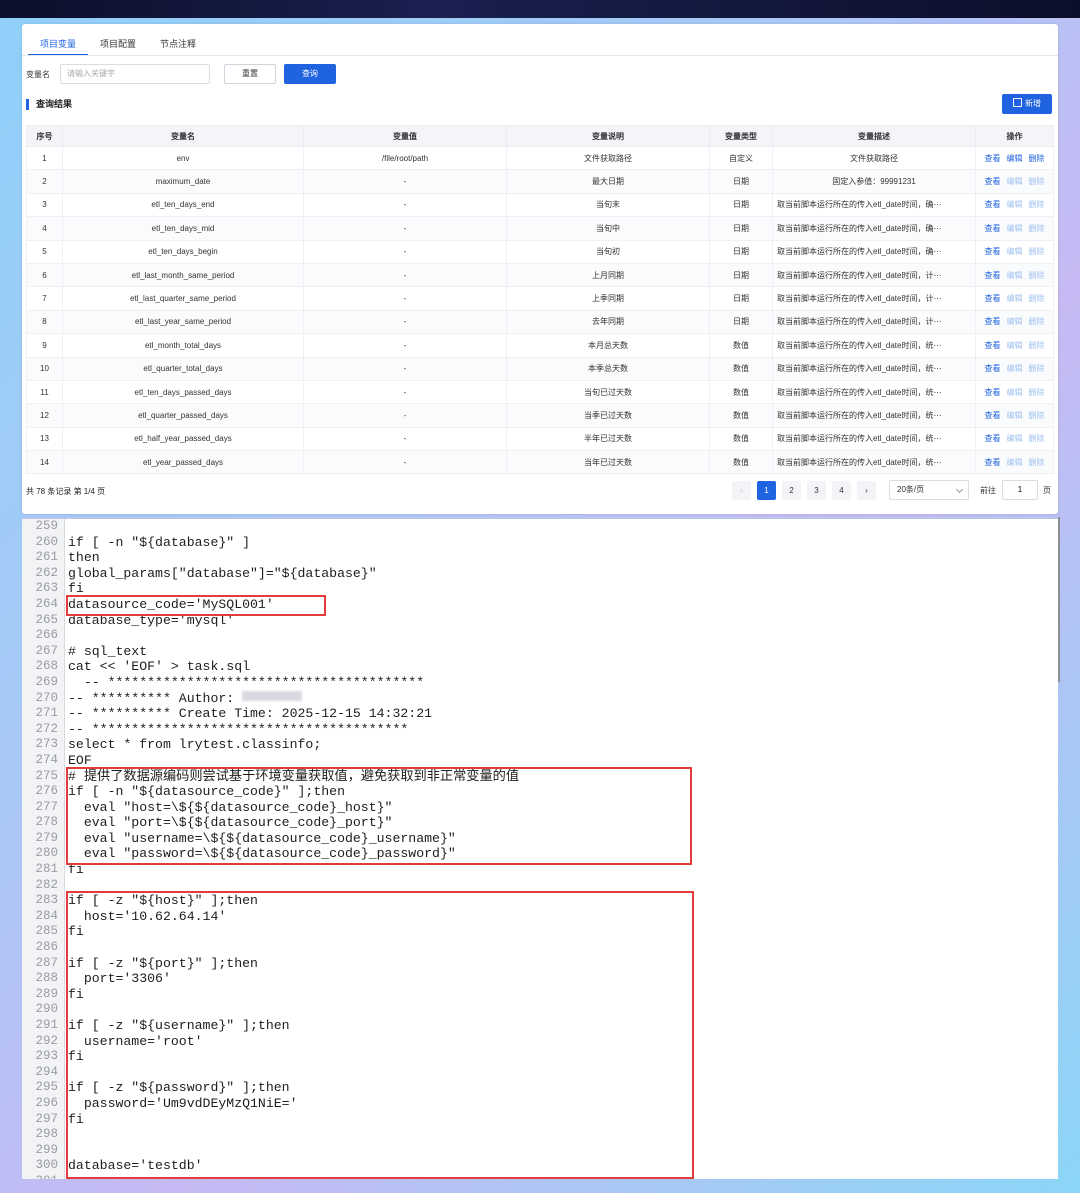  I want to click on query-button: 查询, so click(310, 74).